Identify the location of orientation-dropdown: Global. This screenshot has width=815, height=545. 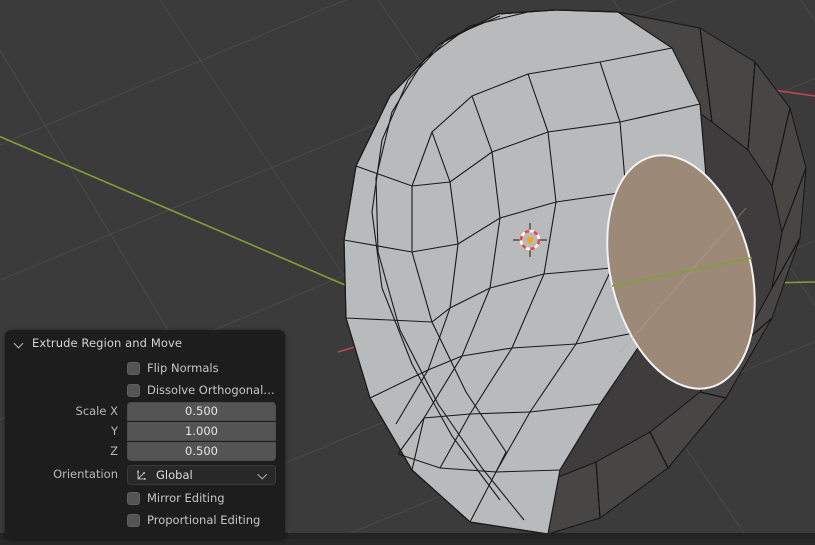
(201, 474).